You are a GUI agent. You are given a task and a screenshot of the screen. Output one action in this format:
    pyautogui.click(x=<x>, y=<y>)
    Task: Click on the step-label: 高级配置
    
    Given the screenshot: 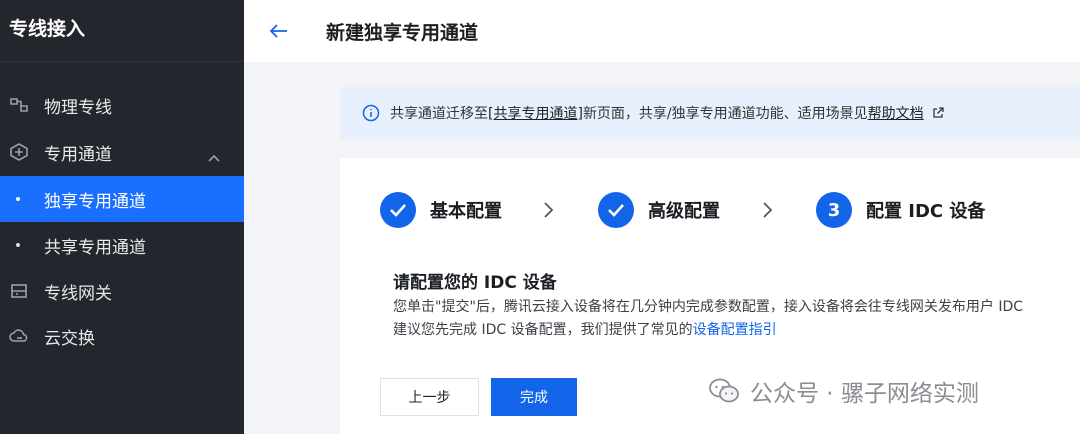 What is the action you would take?
    pyautogui.click(x=684, y=211)
    